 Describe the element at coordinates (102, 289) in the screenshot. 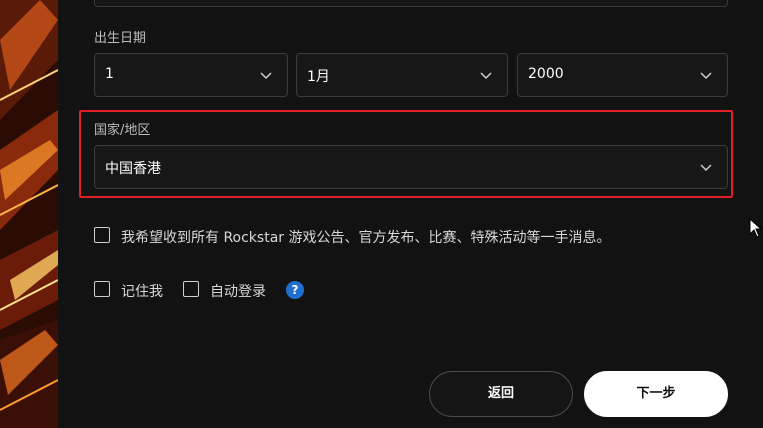

I see `remember-me-checkbox` at that location.